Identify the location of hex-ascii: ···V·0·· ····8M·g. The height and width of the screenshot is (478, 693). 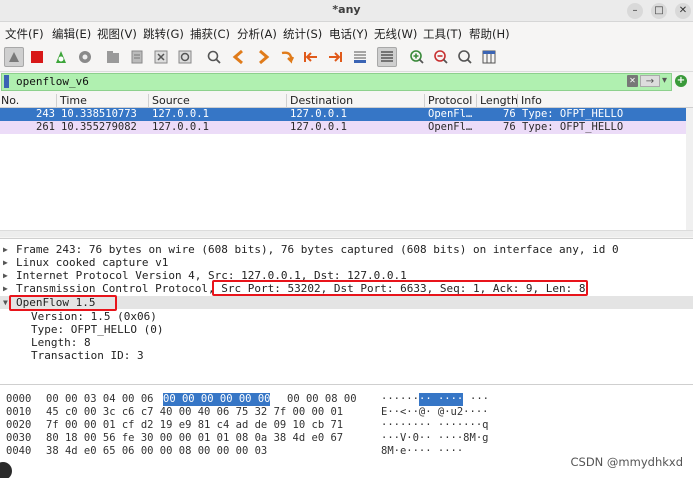
(435, 438).